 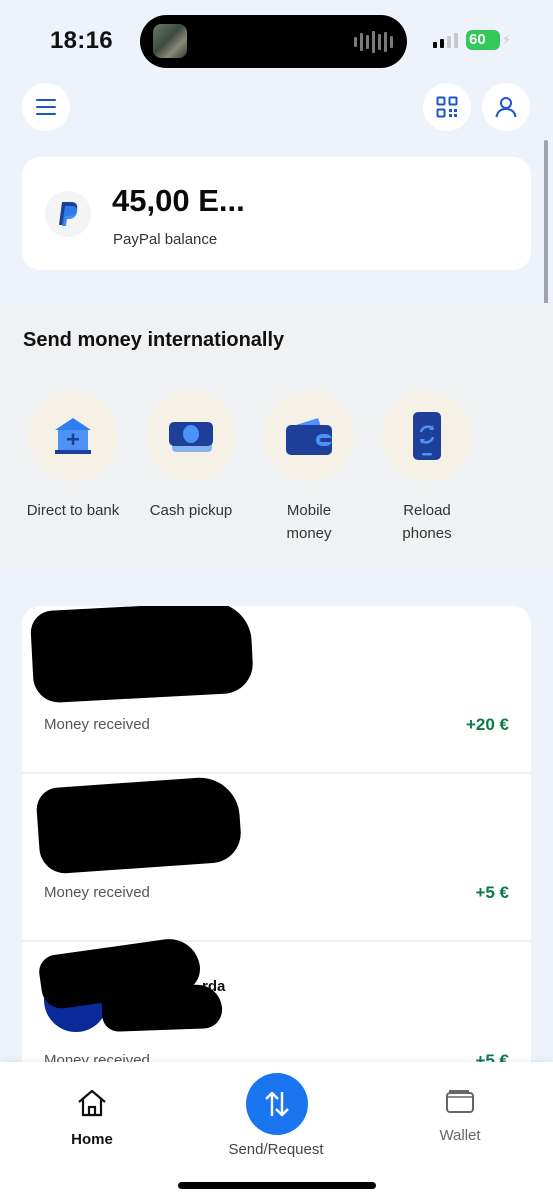 What do you see at coordinates (445, 40) in the screenshot?
I see `cellular-signal-icon` at bounding box center [445, 40].